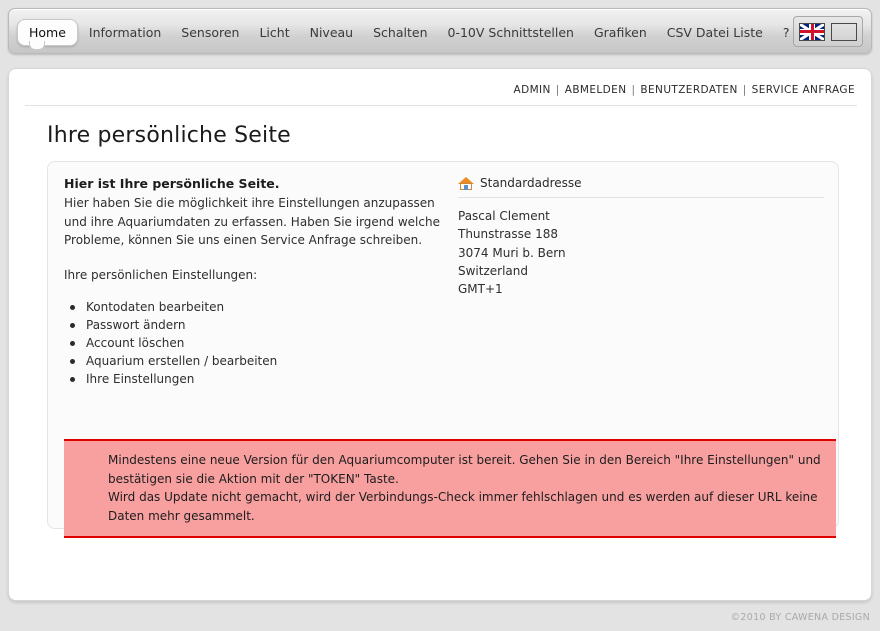  Describe the element at coordinates (715, 32) in the screenshot. I see `nav-tab-csv-datei-liste: CSV Datei Liste` at that location.